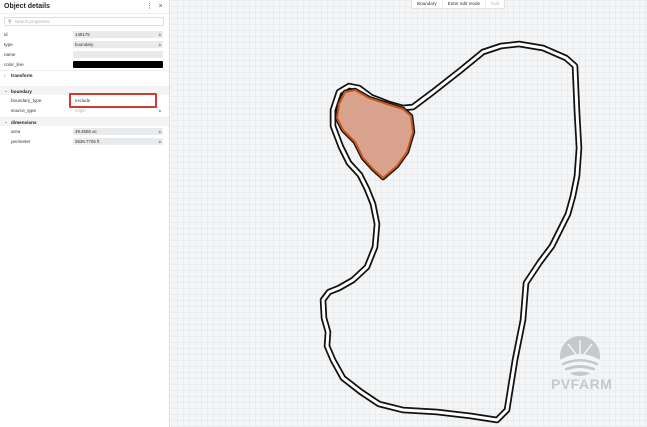 This screenshot has width=647, height=427. Describe the element at coordinates (582, 384) in the screenshot. I see `logo-text: PVFARM` at that location.